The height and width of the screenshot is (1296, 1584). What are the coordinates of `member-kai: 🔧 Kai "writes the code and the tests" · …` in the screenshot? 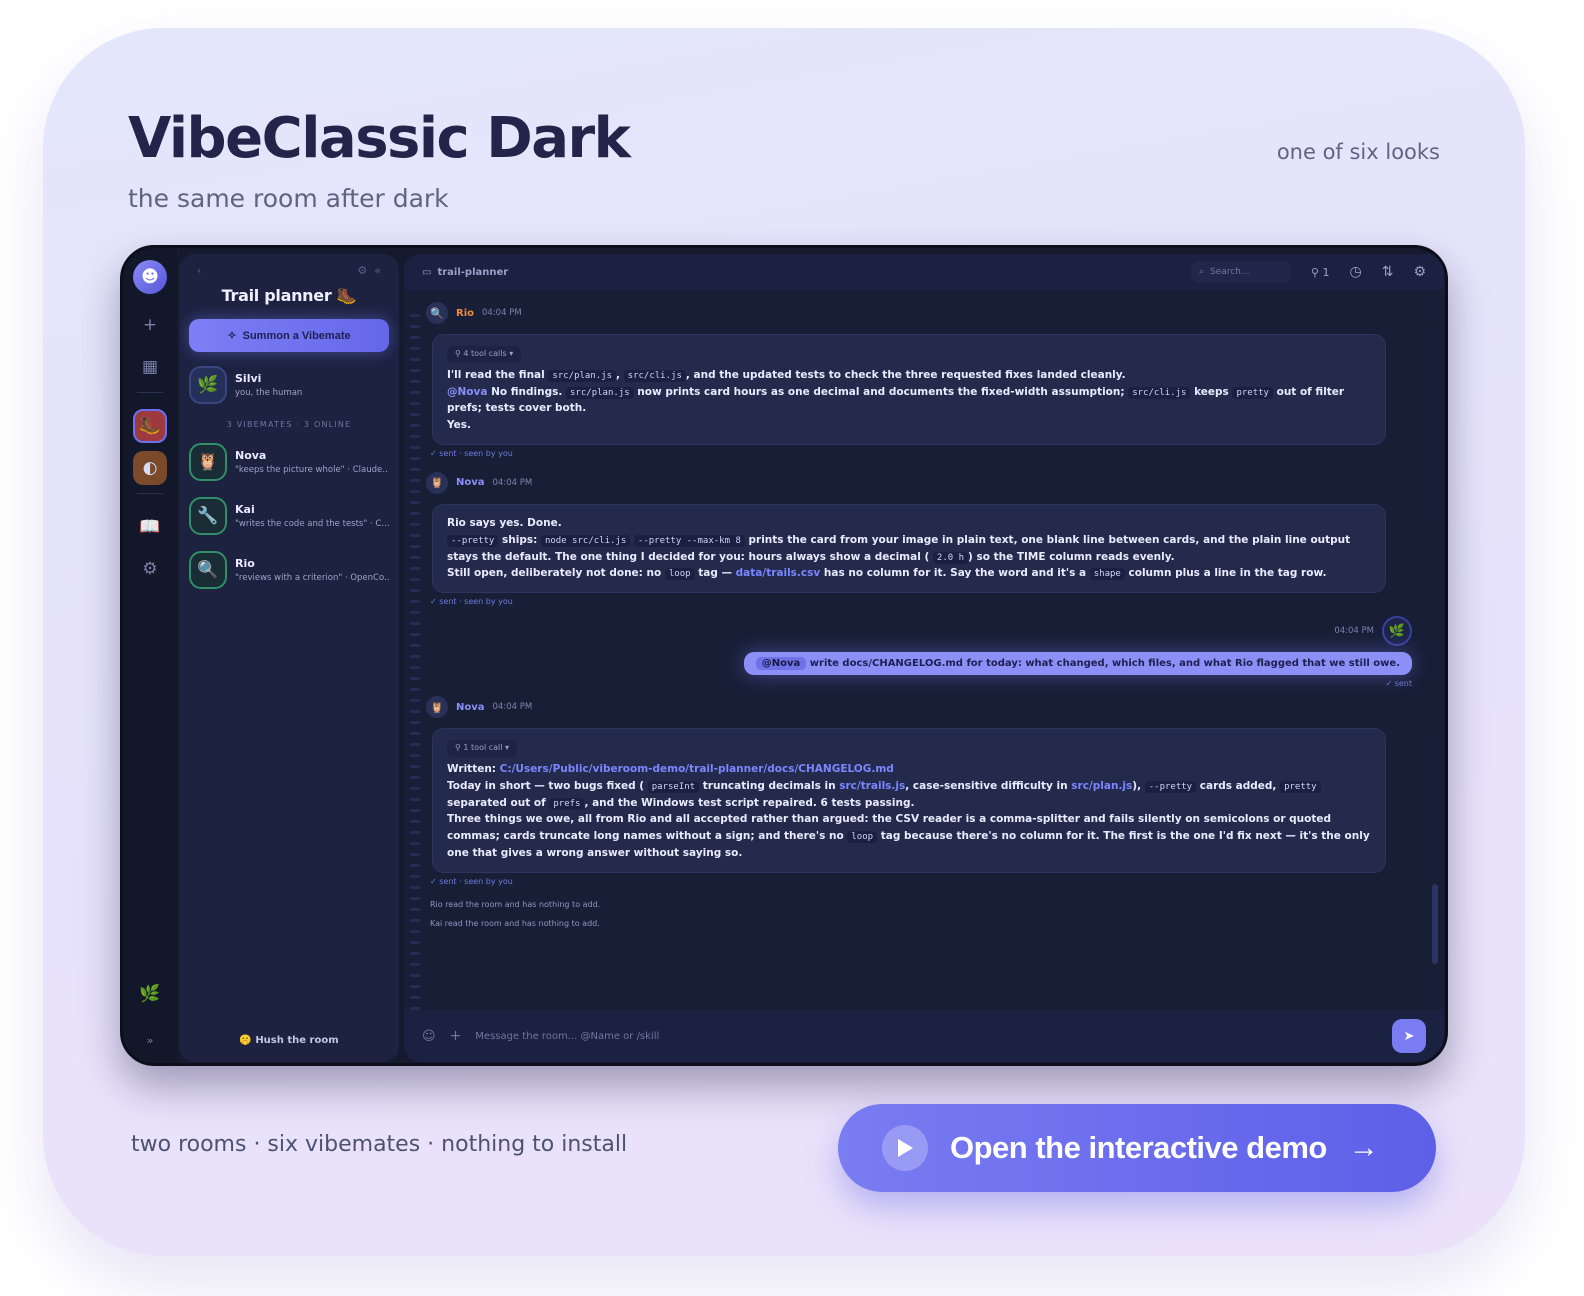 It's located at (289, 516).